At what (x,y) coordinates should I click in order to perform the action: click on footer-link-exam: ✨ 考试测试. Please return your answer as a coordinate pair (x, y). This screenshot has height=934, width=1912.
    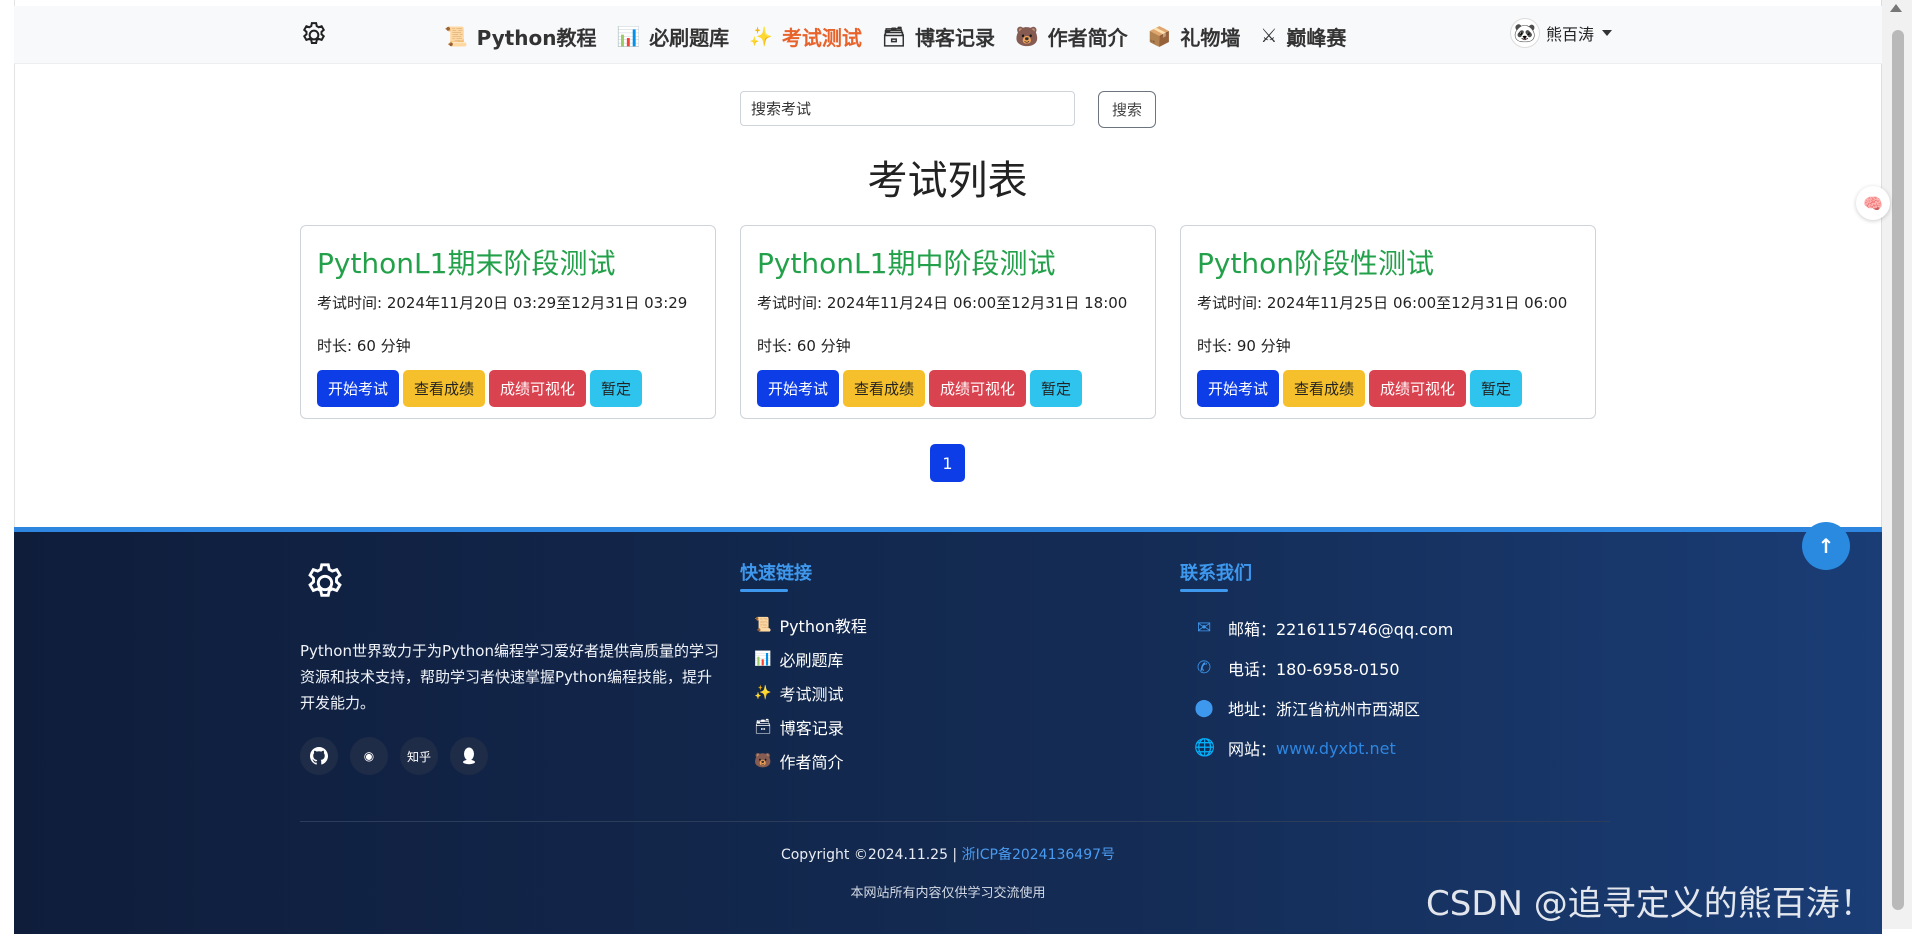
    Looking at the image, I should click on (810, 693).